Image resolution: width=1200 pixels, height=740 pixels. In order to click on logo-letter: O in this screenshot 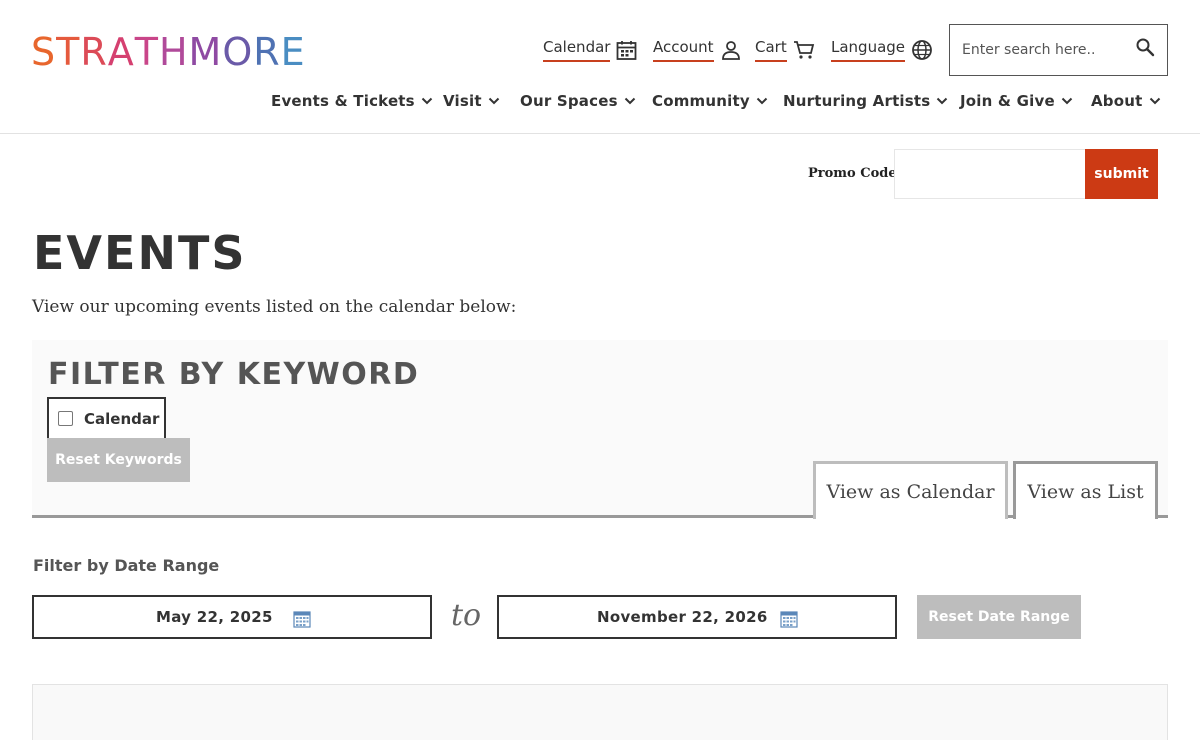, I will do `click(238, 52)`.